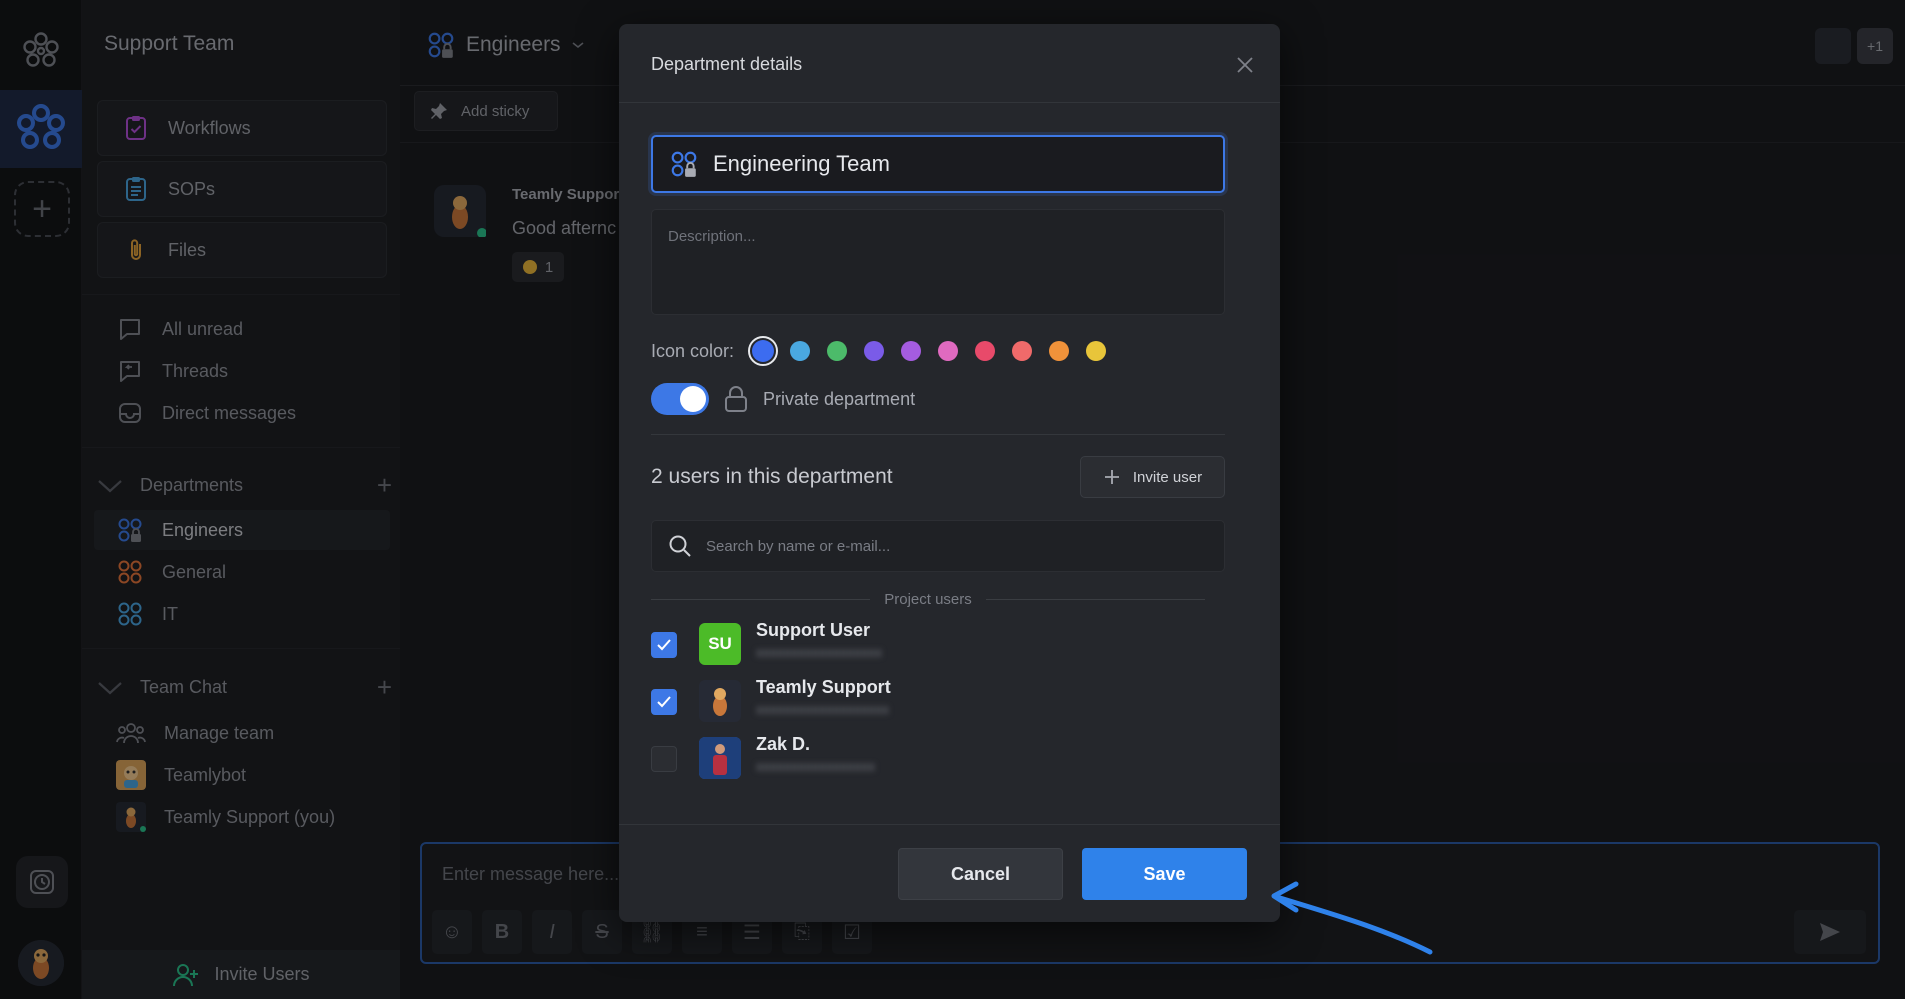 This screenshot has width=1905, height=999. What do you see at coordinates (822, 709) in the screenshot?
I see `user-email-redacted: xxxxxxxxxxxxxxxxxxx` at bounding box center [822, 709].